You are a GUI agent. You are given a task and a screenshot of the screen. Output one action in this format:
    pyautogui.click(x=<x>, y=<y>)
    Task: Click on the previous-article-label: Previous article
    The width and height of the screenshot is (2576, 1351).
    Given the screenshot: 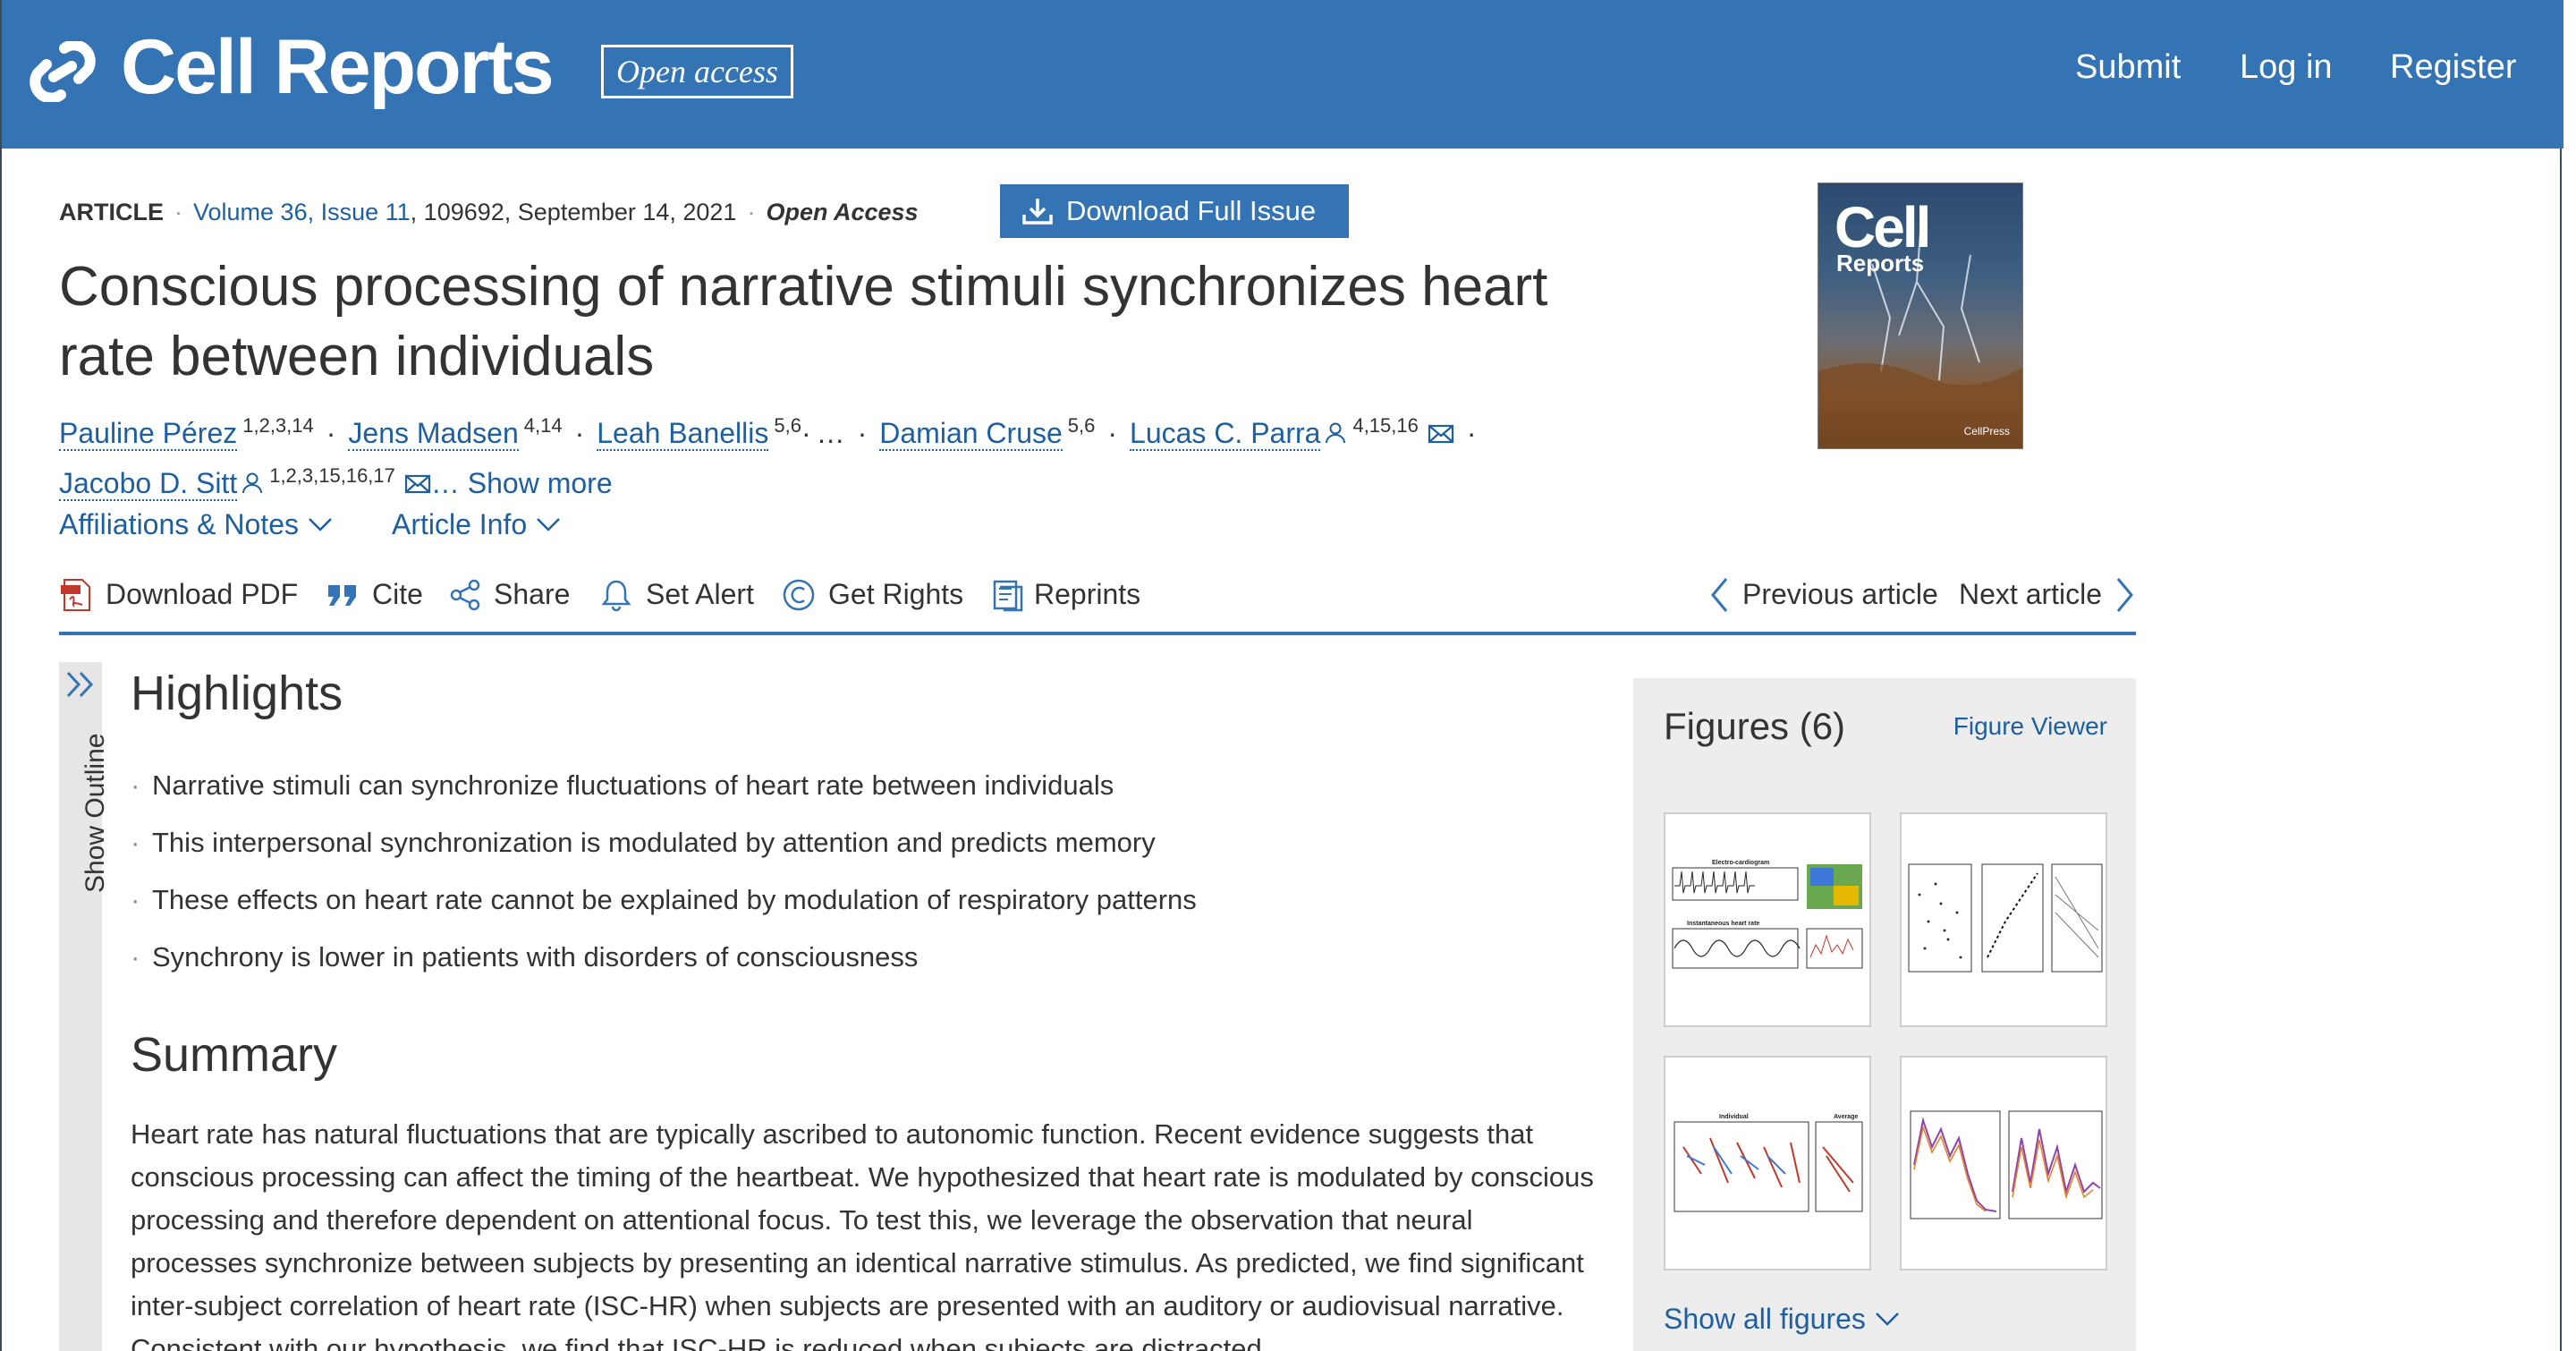 What is the action you would take?
    pyautogui.click(x=1840, y=594)
    